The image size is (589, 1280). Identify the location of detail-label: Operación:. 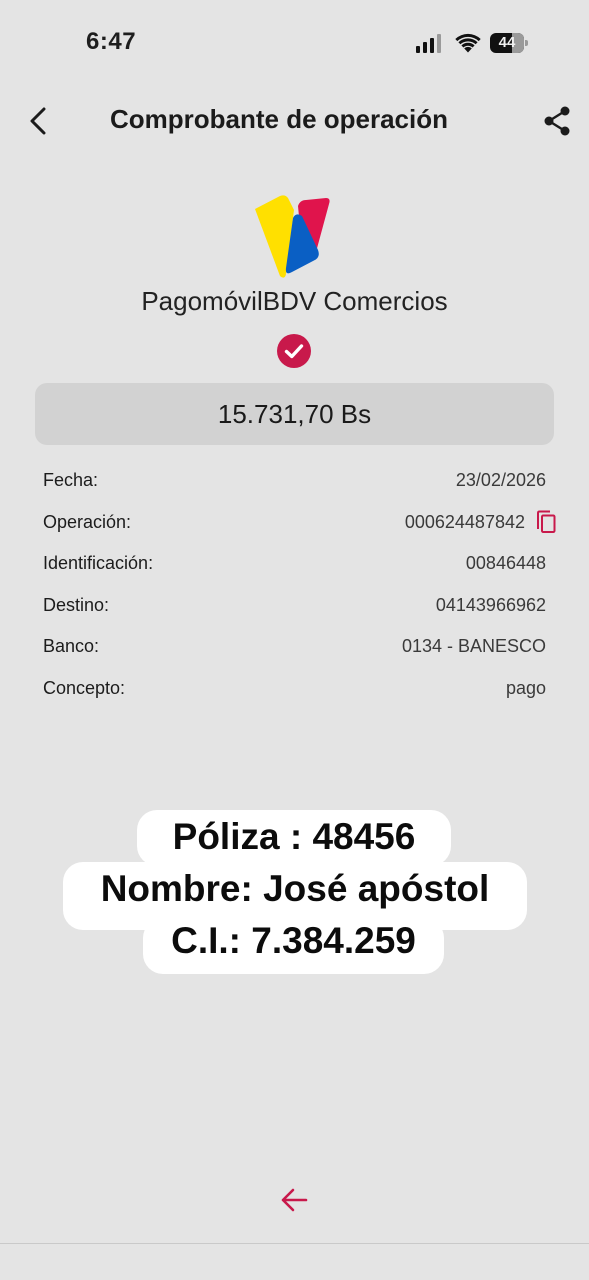
(87, 521).